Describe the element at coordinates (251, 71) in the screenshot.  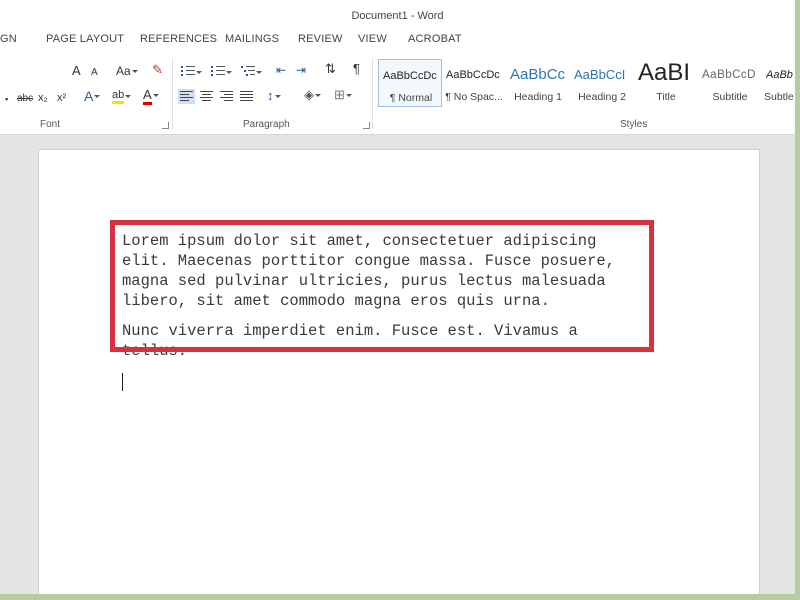
I see `multilevel-list-icon` at that location.